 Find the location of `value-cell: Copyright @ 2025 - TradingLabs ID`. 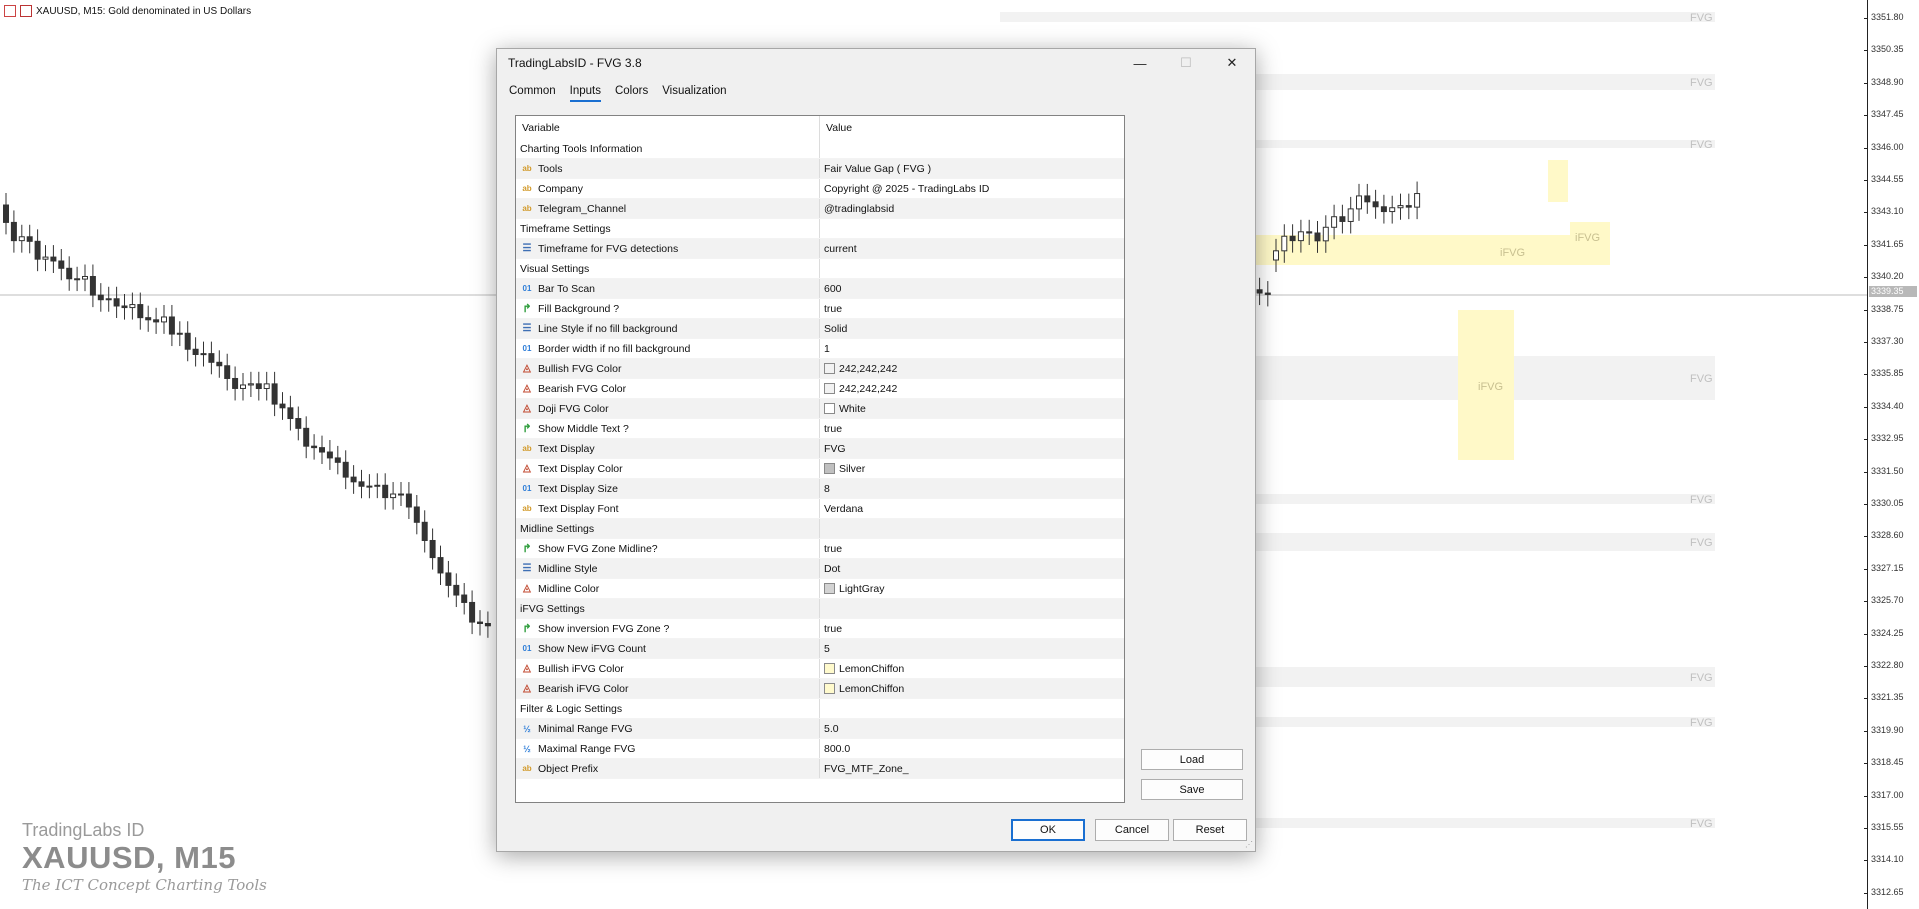

value-cell: Copyright @ 2025 - TradingLabs ID is located at coordinates (972, 188).